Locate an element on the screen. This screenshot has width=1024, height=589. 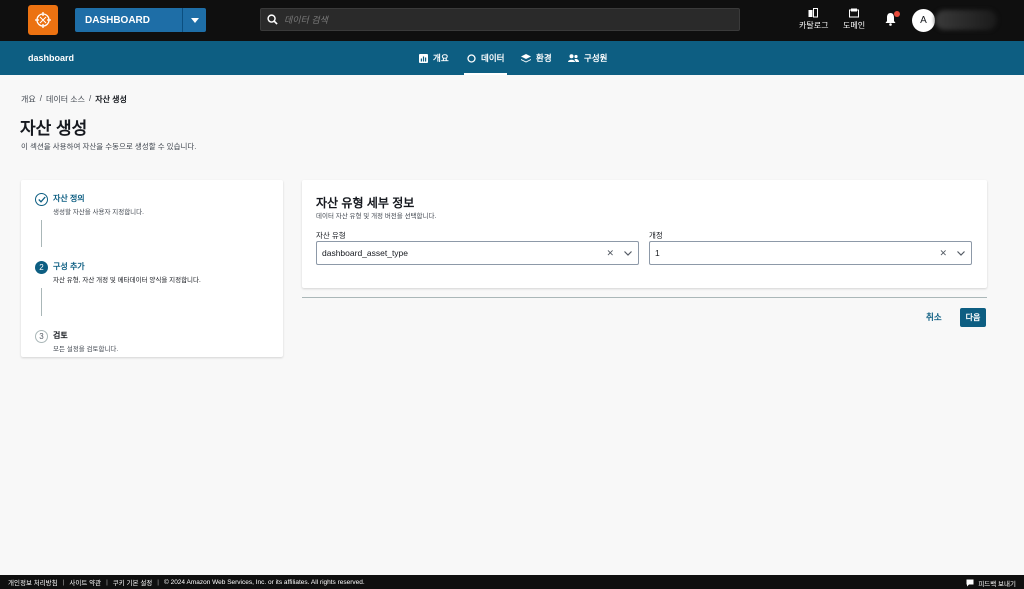
step-2-number: 2 is located at coordinates (41, 267).